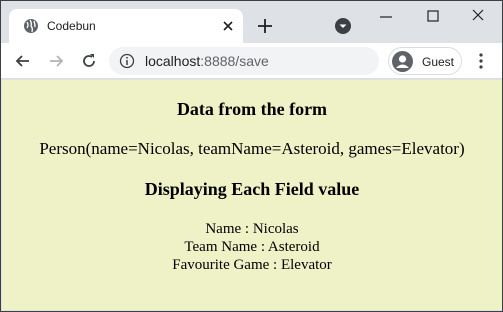 Image resolution: width=503 pixels, height=312 pixels. I want to click on back-arrow-icon, so click(23, 61).